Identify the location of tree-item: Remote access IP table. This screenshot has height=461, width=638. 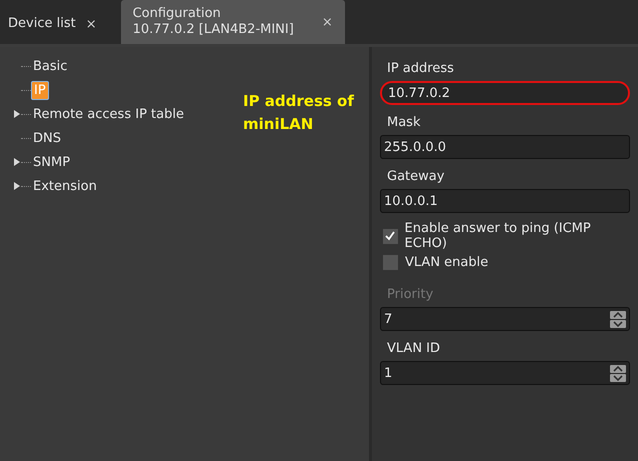
(108, 114).